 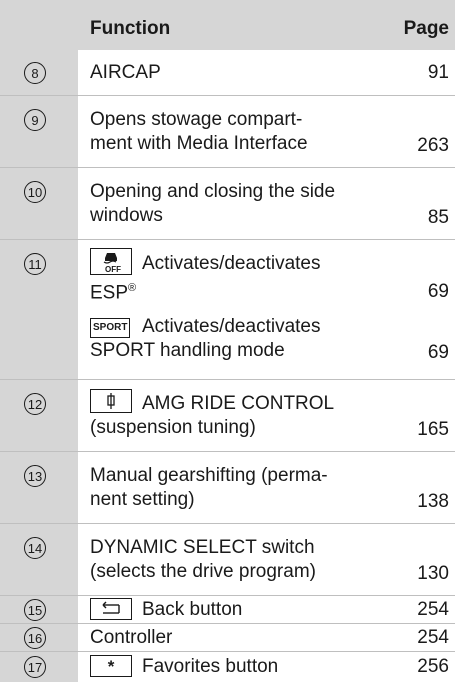 What do you see at coordinates (187, 350) in the screenshot?
I see `sport-text-line2: SPORT handling mode` at bounding box center [187, 350].